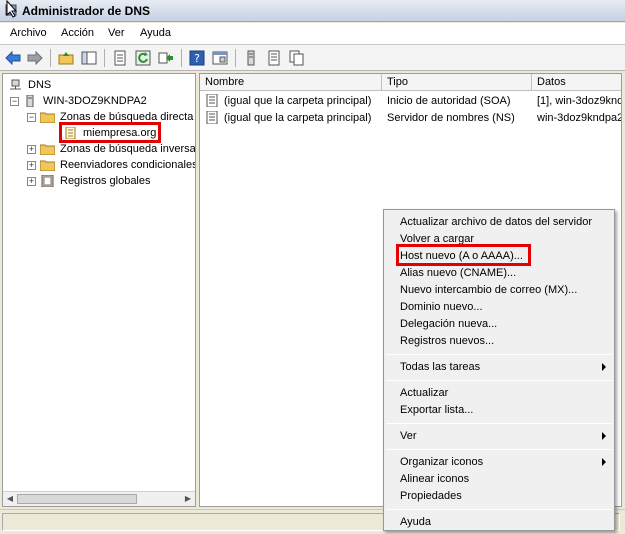 This screenshot has width=625, height=534. What do you see at coordinates (441, 462) in the screenshot?
I see `menu-item-arrange-icons: Organizar iconos` at bounding box center [441, 462].